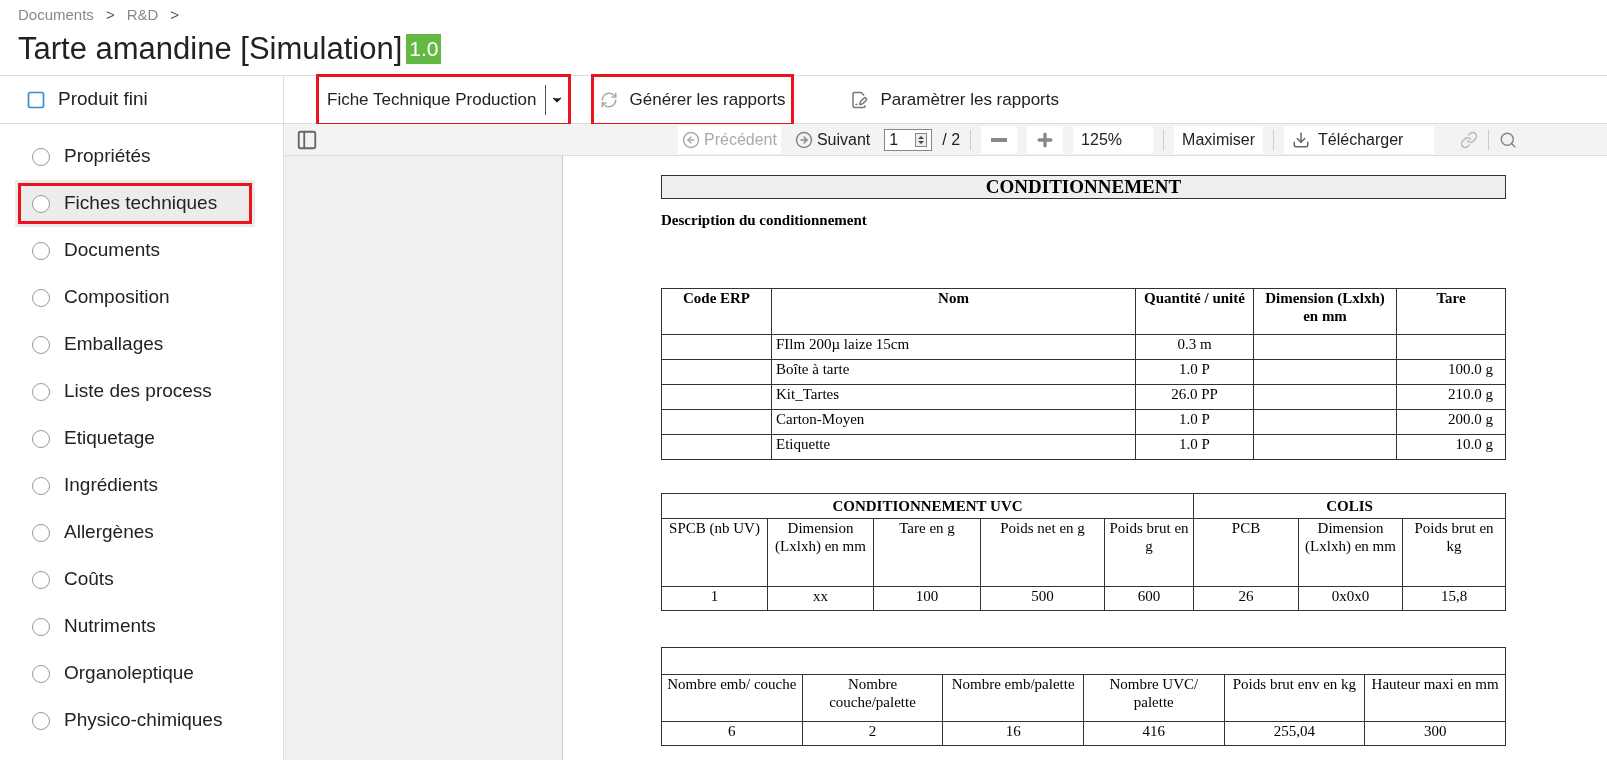 This screenshot has width=1607, height=760. I want to click on table-cell: Poids brut env en kg, so click(1294, 697).